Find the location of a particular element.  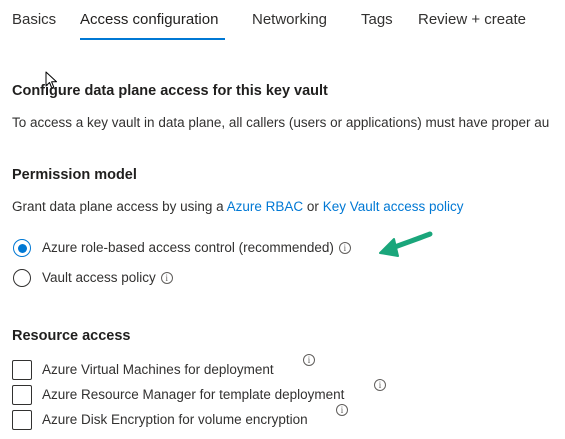

checkbox-label-vm-deployment: Azure Virtual Machines for deployment is located at coordinates (158, 369).